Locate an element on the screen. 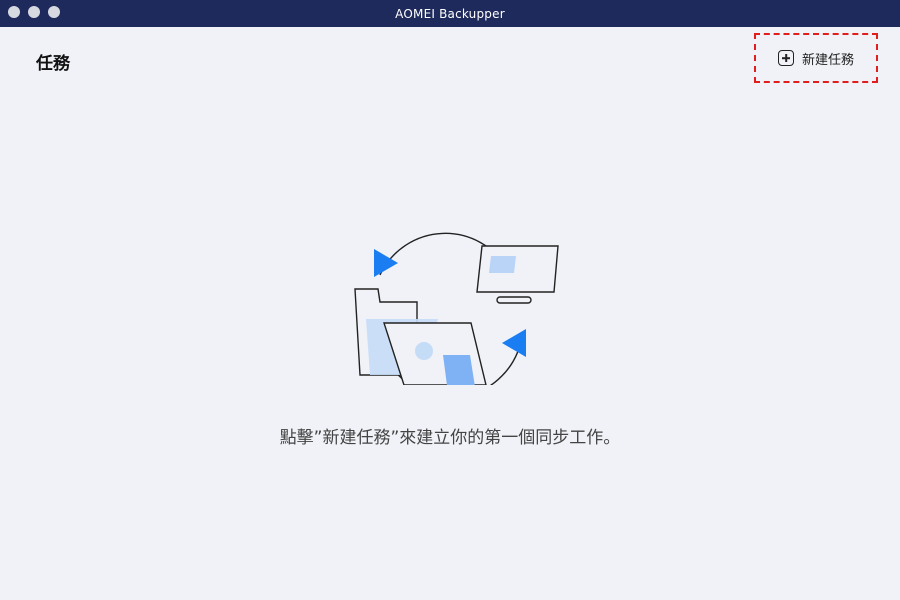  image-circle is located at coordinates (424, 351).